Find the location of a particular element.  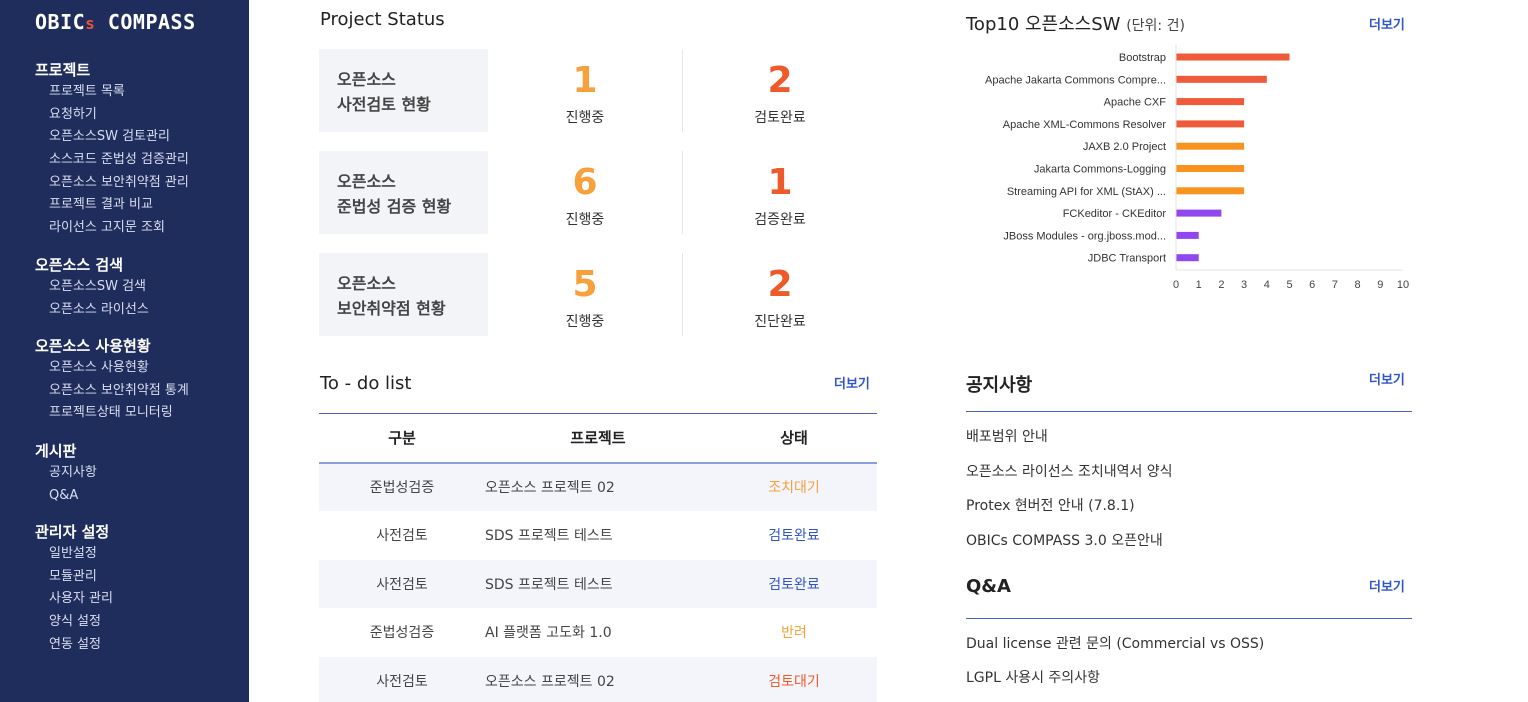

nav-item-vuln-stats: 오픈소스 보안취약점 통계 is located at coordinates (112, 391).